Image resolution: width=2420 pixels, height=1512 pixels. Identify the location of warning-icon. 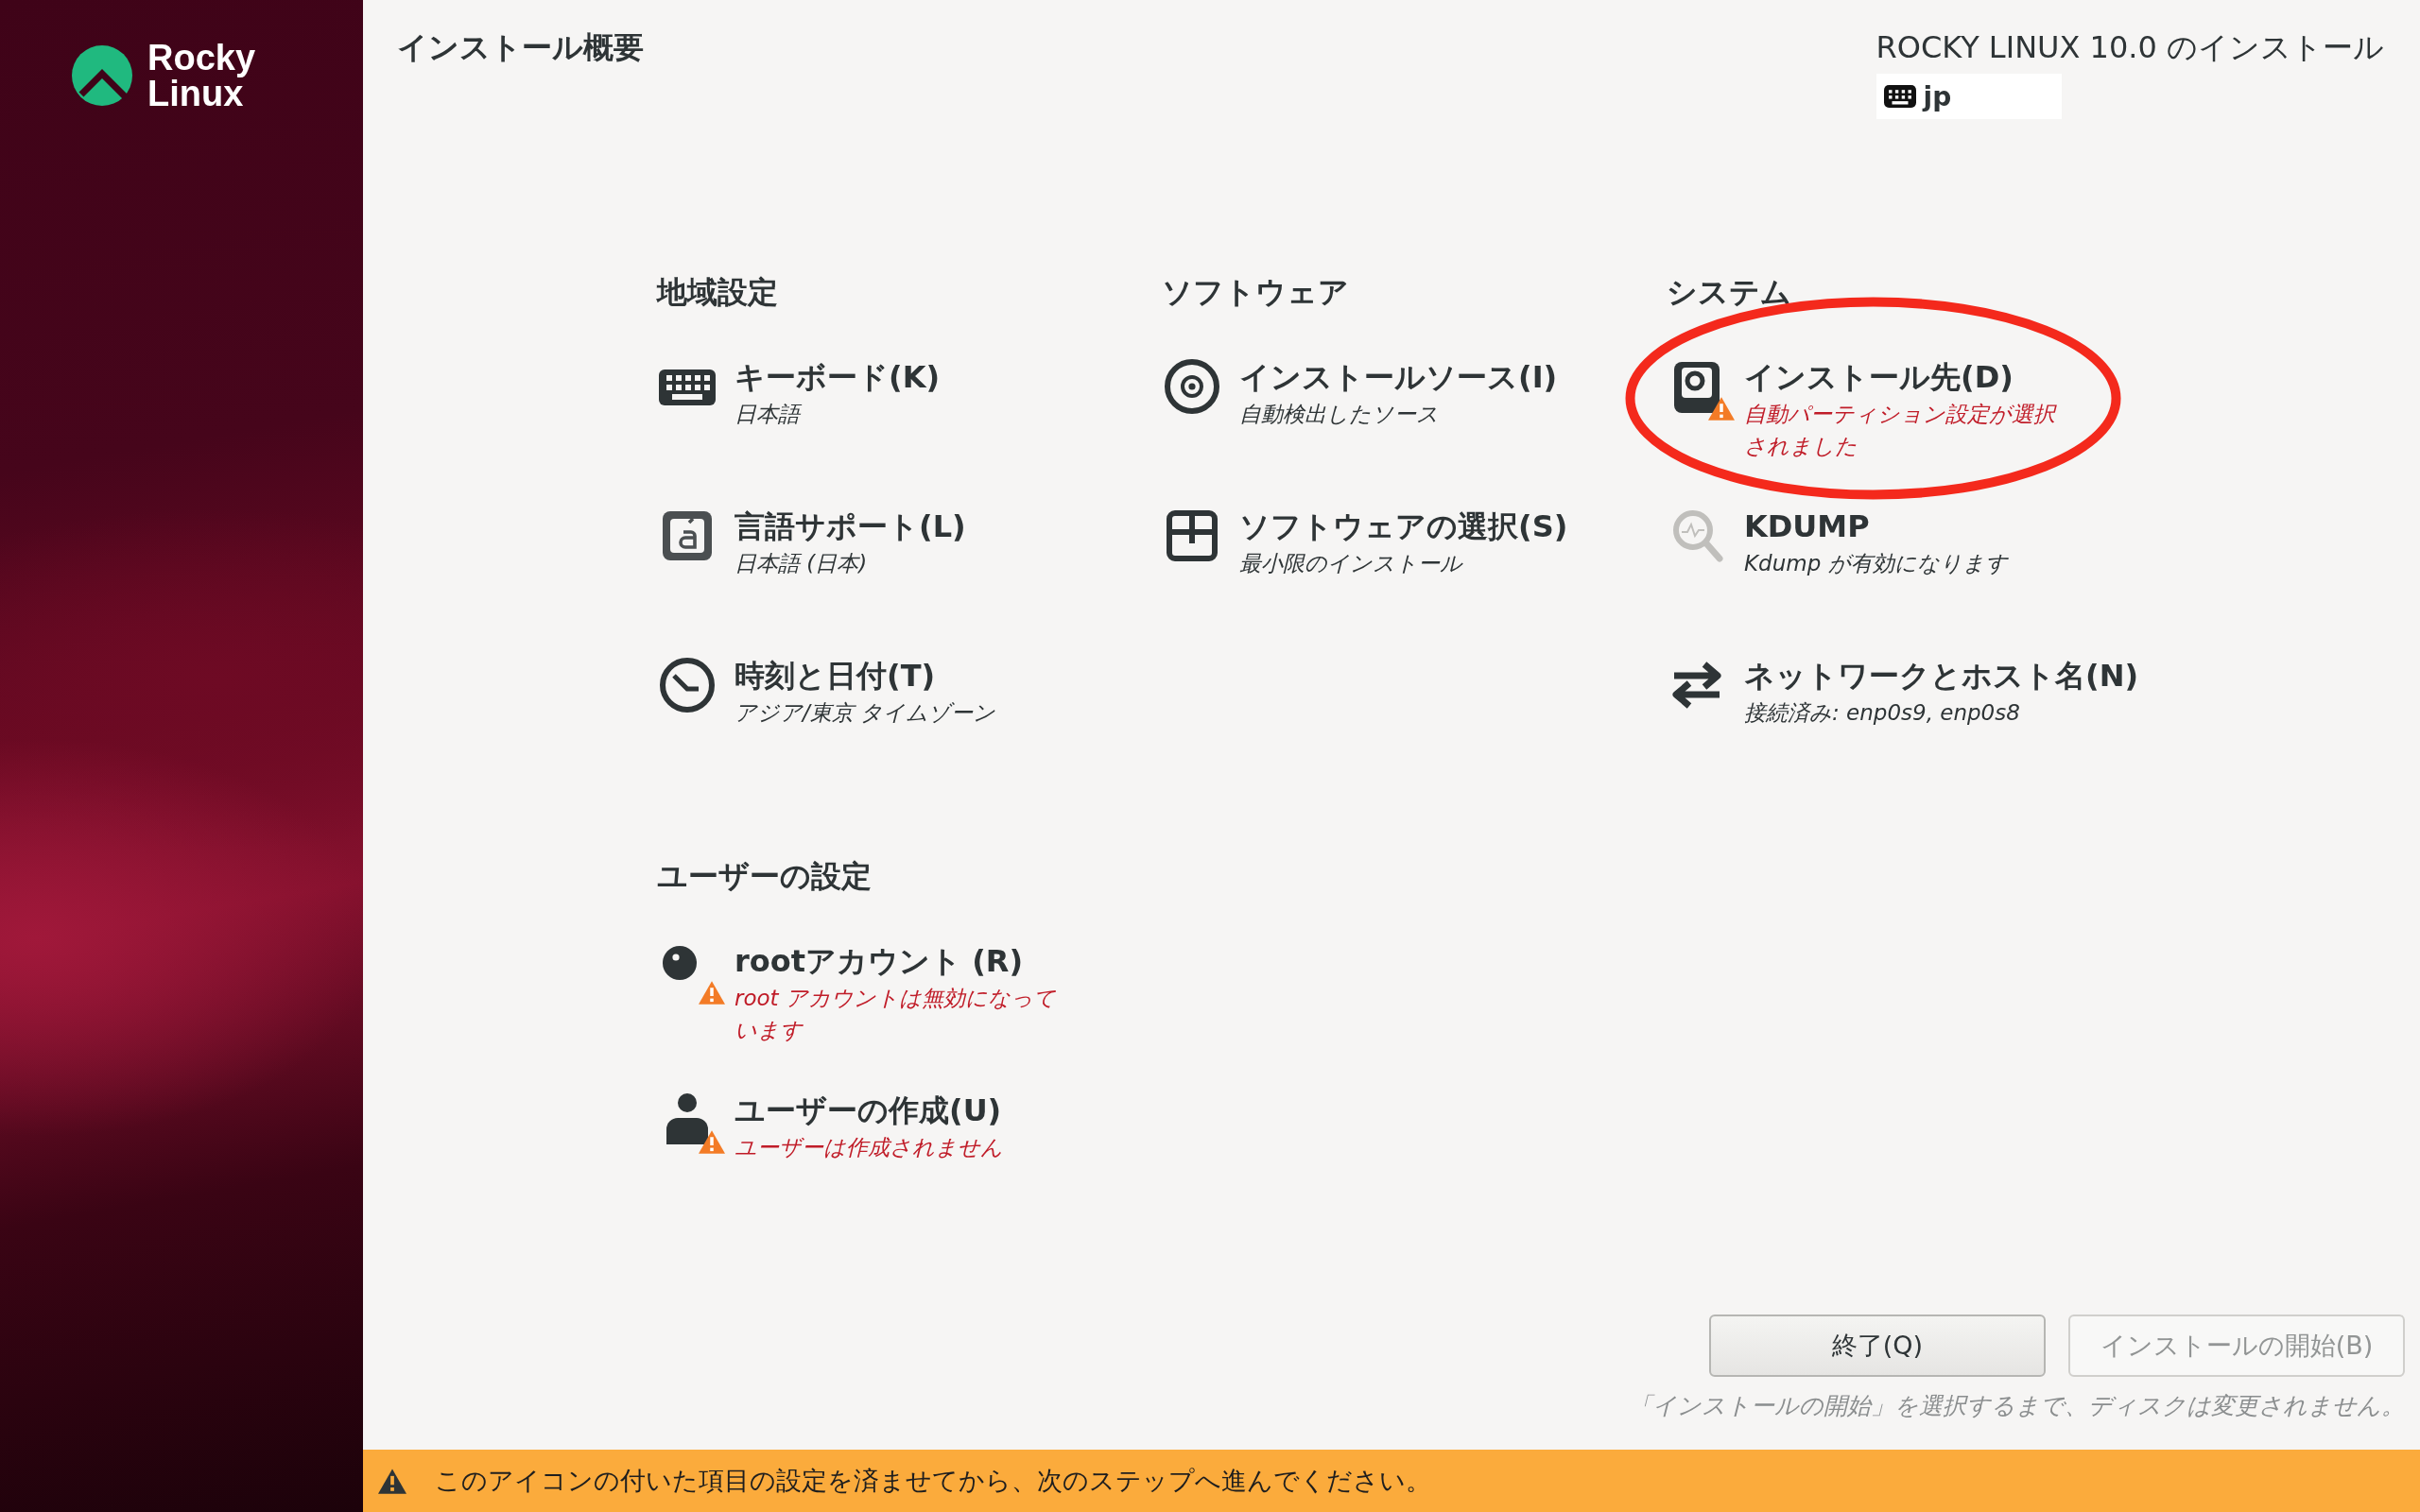
(392, 1481).